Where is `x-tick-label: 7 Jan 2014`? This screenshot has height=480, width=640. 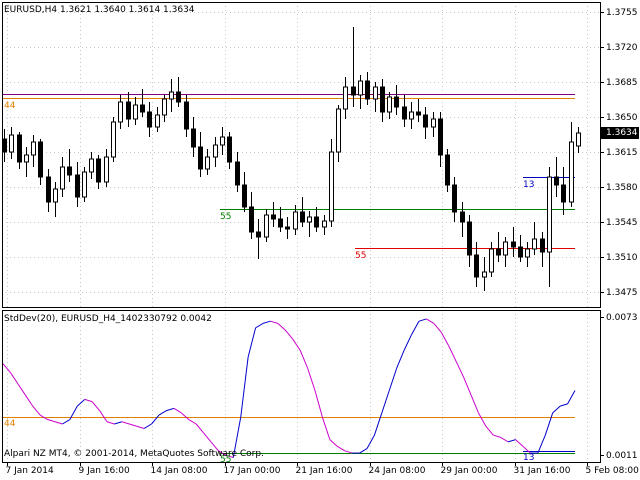 x-tick-label: 7 Jan 2014 is located at coordinates (29, 471).